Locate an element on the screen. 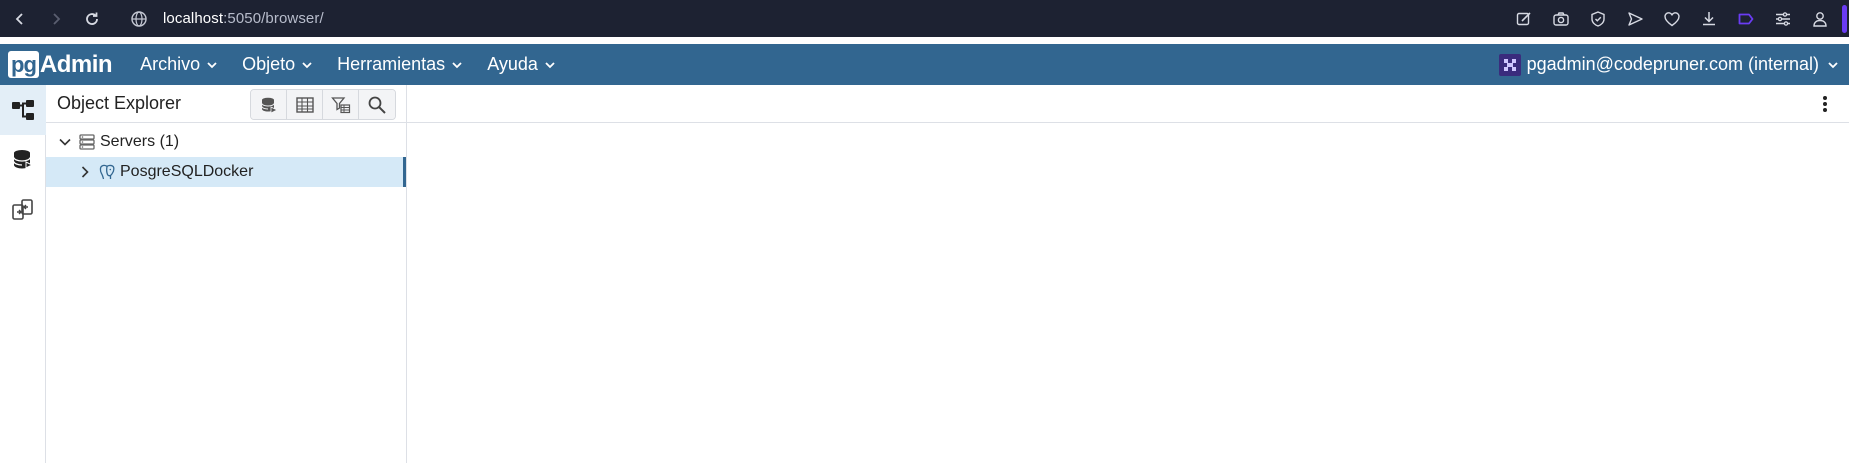 The height and width of the screenshot is (463, 1849). object-explorer-title: Object Explorer is located at coordinates (119, 103).